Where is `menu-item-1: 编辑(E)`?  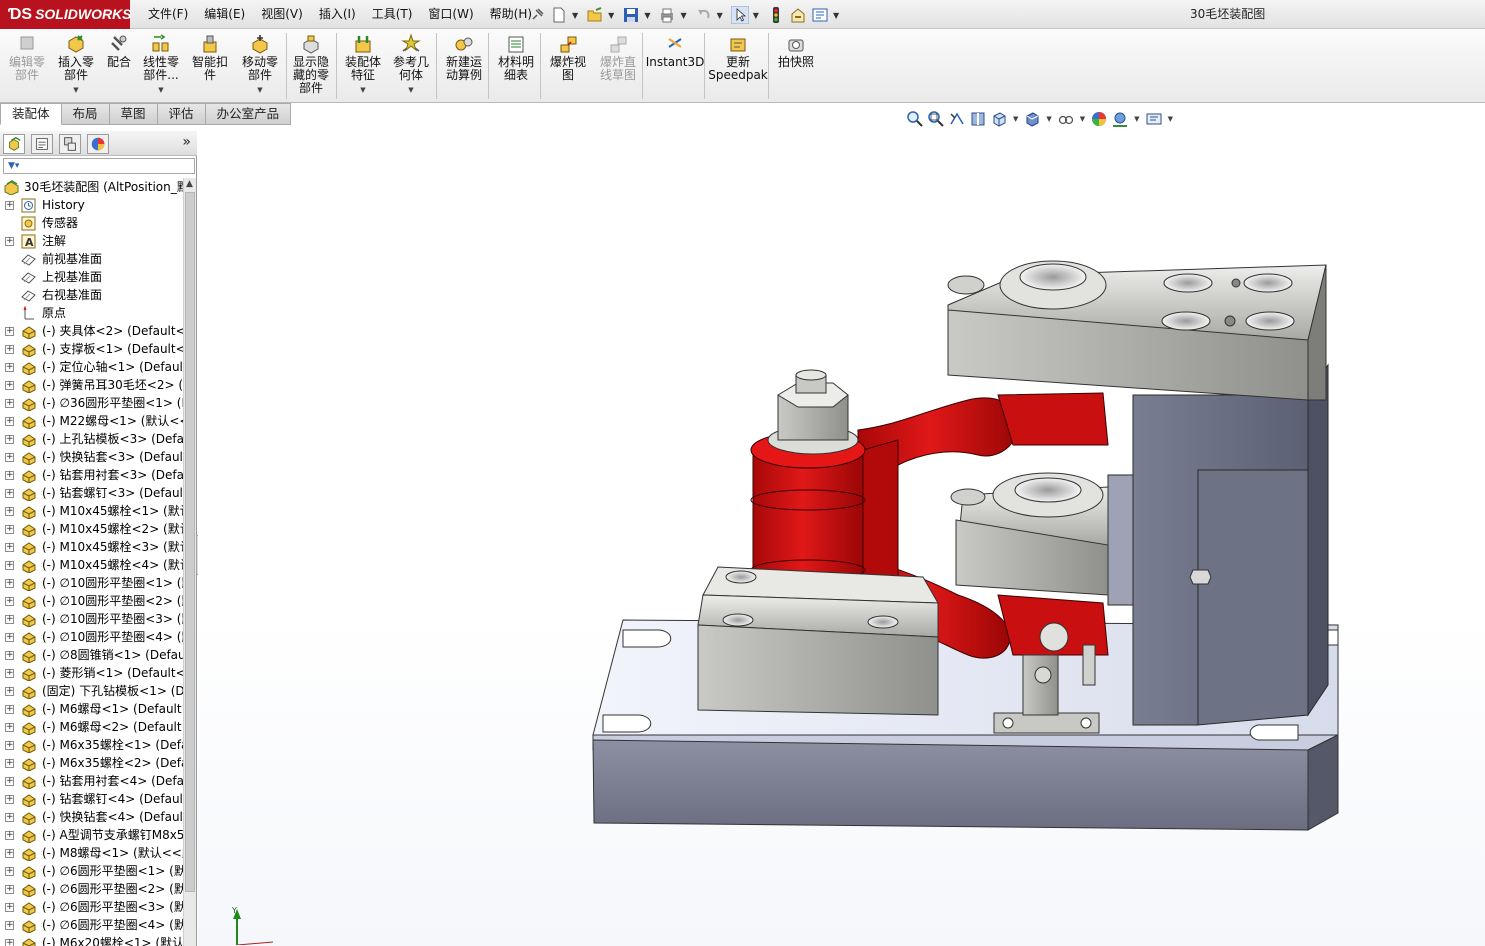 menu-item-1: 编辑(E) is located at coordinates (224, 14).